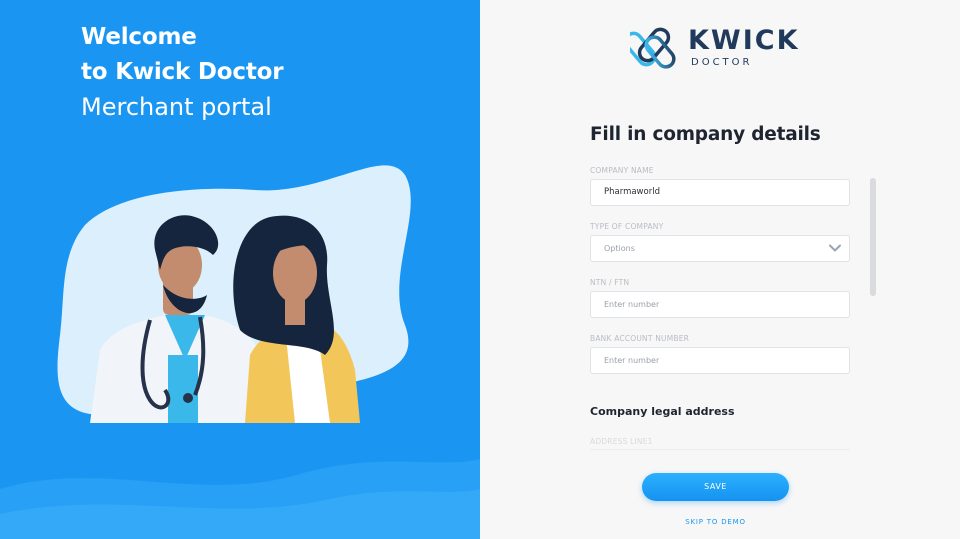  I want to click on save-button: SAVE, so click(715, 487).